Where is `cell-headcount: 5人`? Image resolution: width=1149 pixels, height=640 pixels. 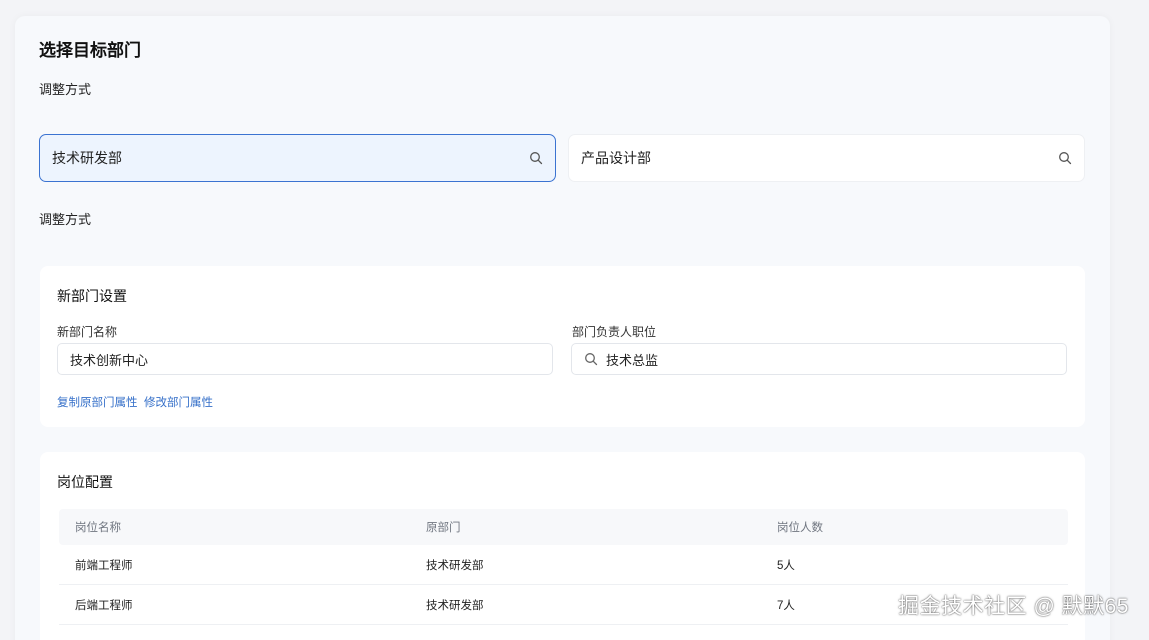
cell-headcount: 5人 is located at coordinates (786, 565).